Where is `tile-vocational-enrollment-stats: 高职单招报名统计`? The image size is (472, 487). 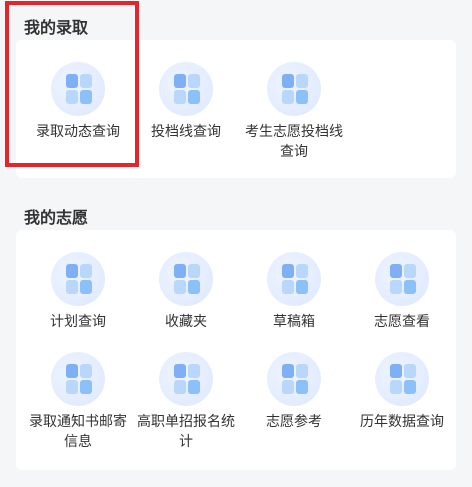
tile-vocational-enrollment-stats: 高职单招报名统计 is located at coordinates (186, 402).